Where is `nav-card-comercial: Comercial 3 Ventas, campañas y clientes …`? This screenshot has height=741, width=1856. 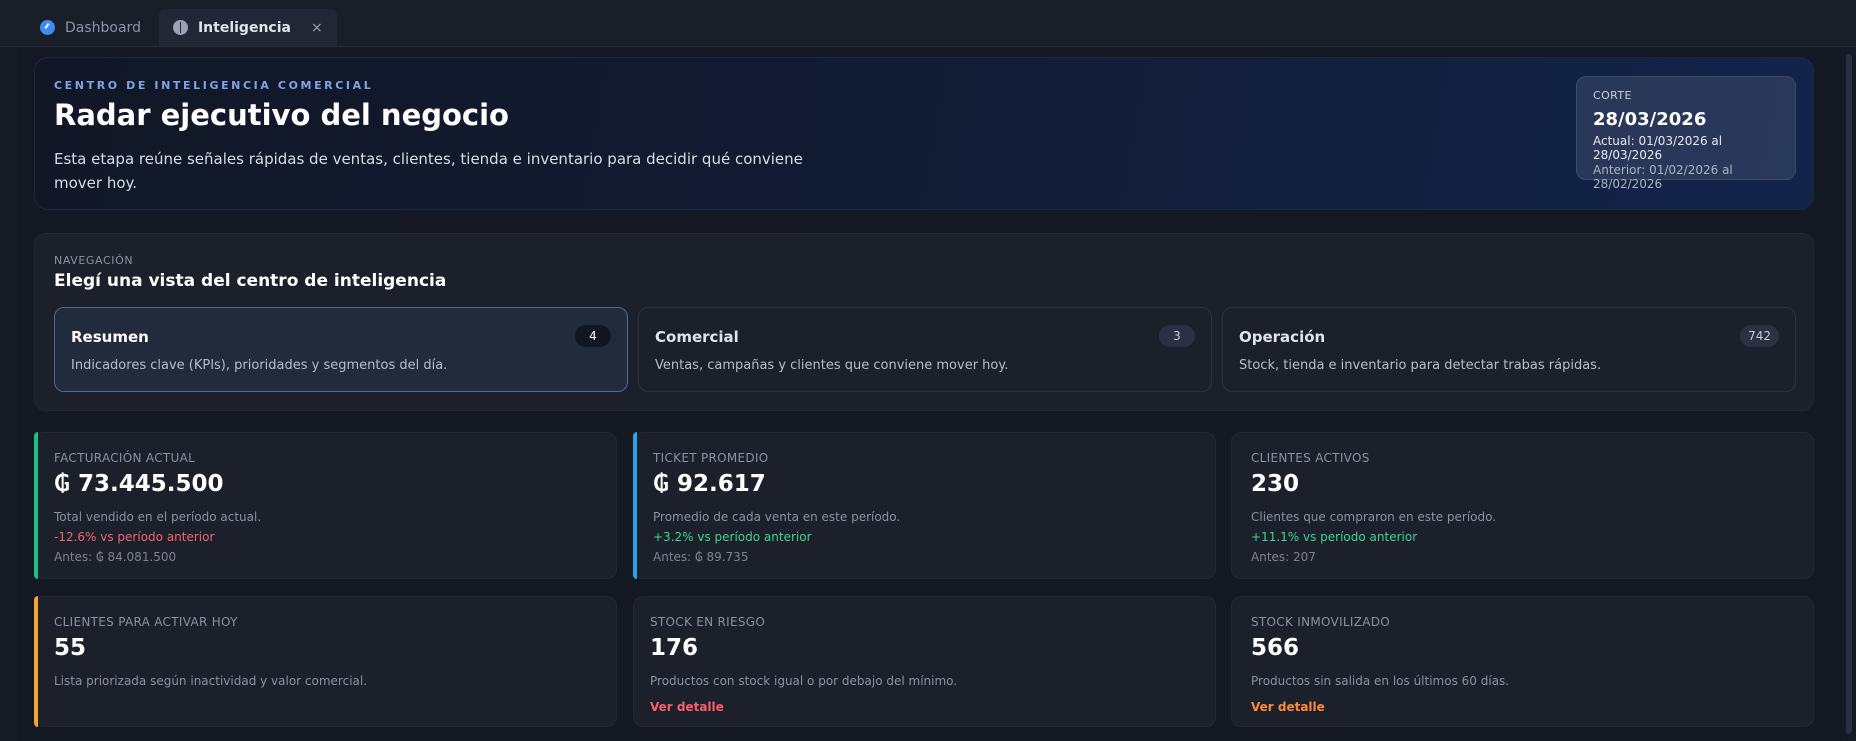 nav-card-comercial: Comercial 3 Ventas, campañas y clientes … is located at coordinates (925, 349).